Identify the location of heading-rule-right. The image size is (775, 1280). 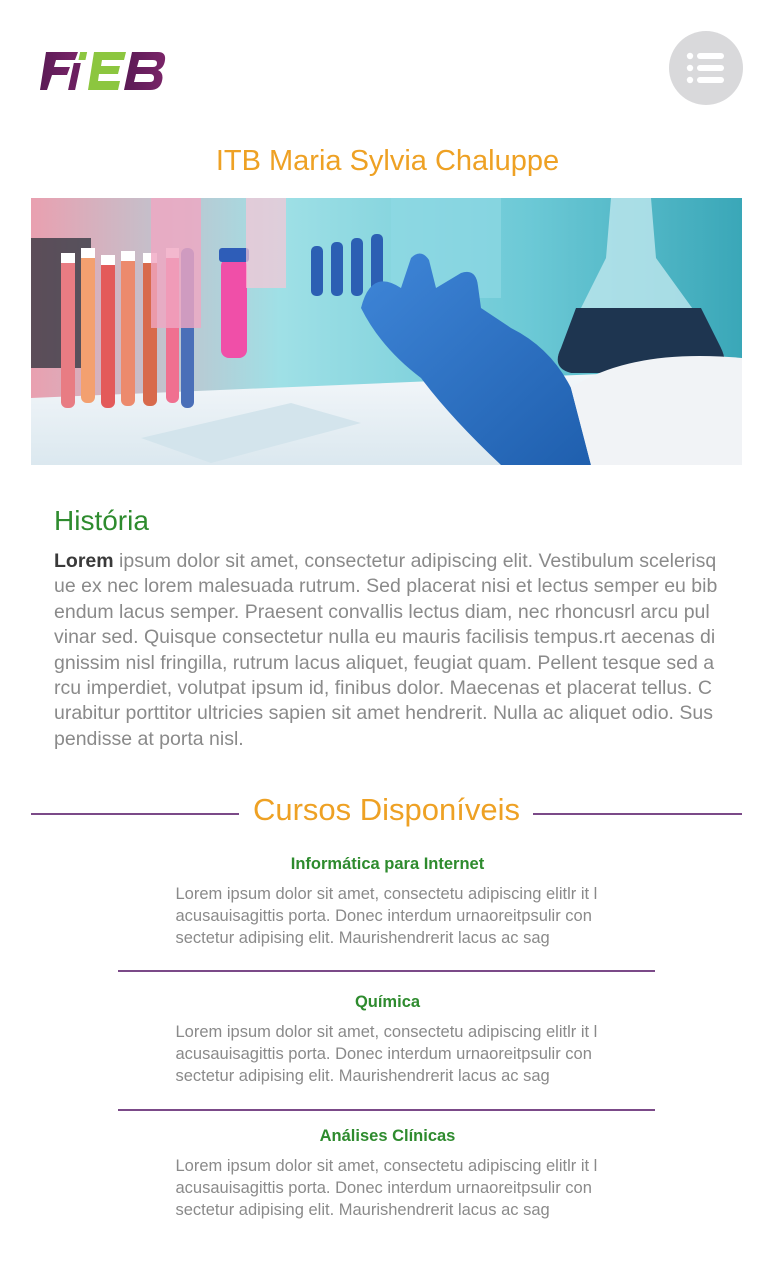
(637, 814).